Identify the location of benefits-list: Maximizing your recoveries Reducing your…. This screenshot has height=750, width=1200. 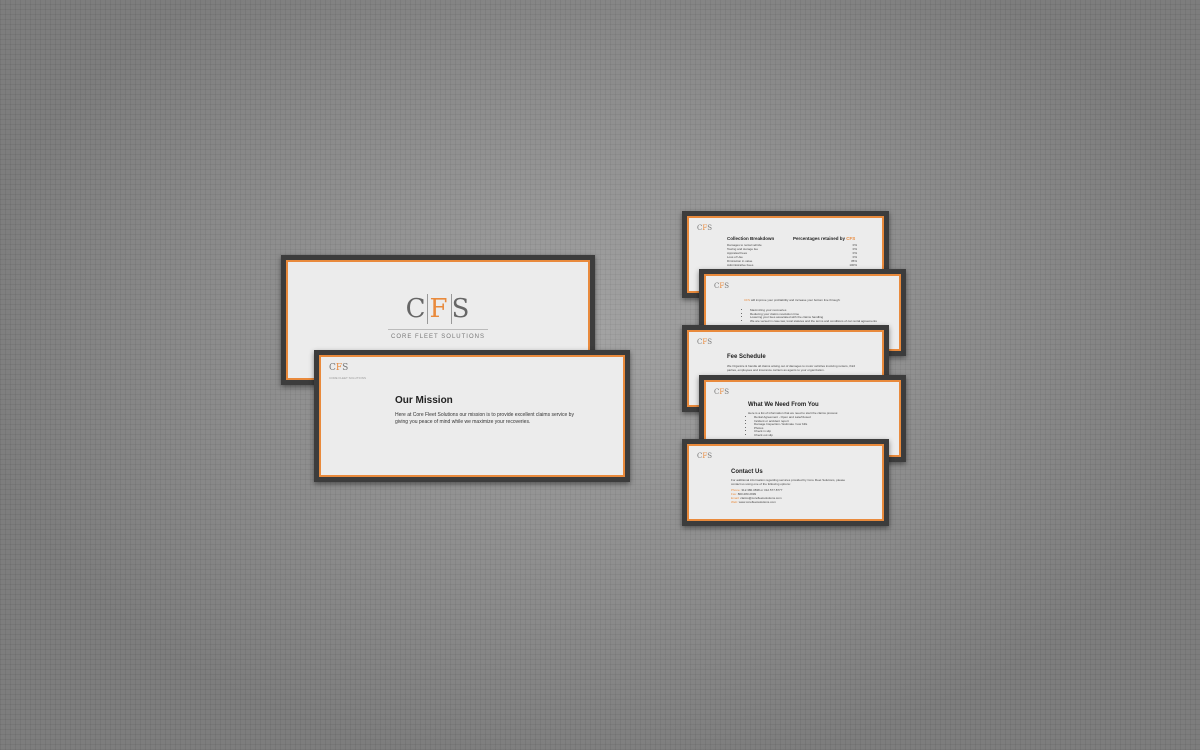
(821, 316).